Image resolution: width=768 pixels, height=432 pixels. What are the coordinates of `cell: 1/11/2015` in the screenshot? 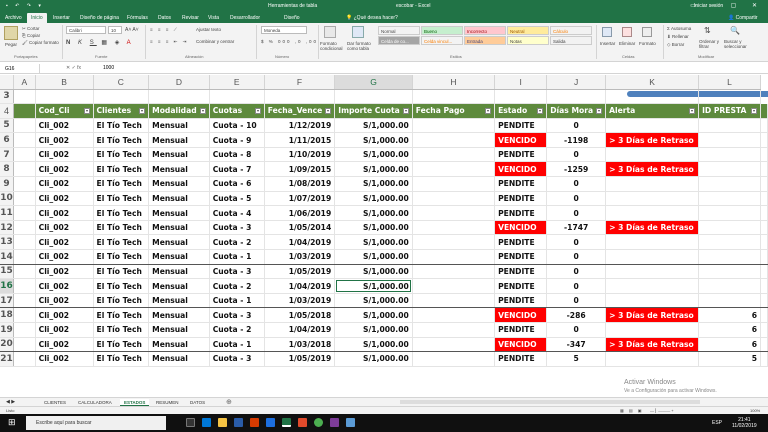 It's located at (300, 140).